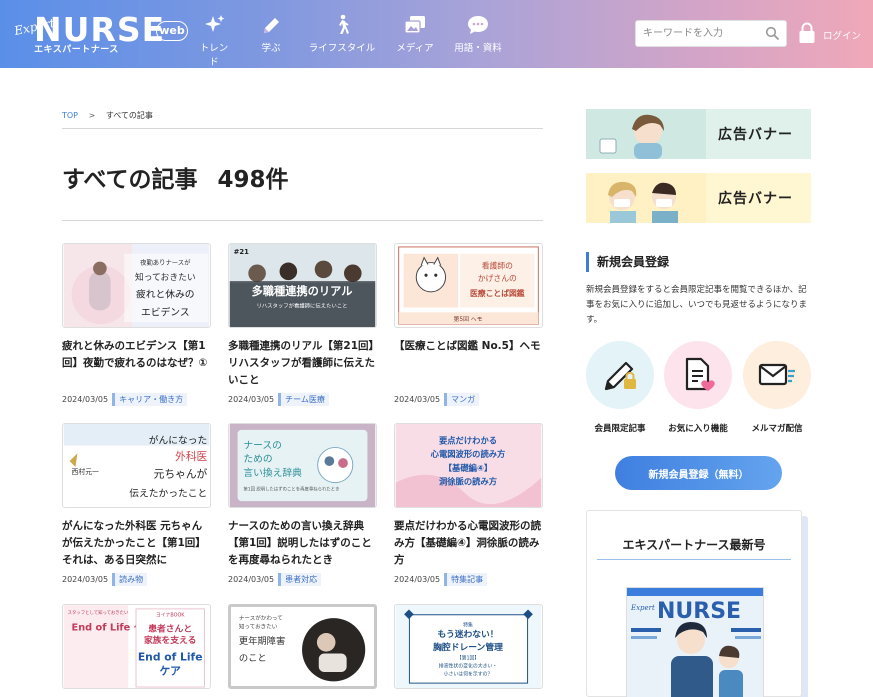  I want to click on logo-web-badge: web, so click(172, 31).